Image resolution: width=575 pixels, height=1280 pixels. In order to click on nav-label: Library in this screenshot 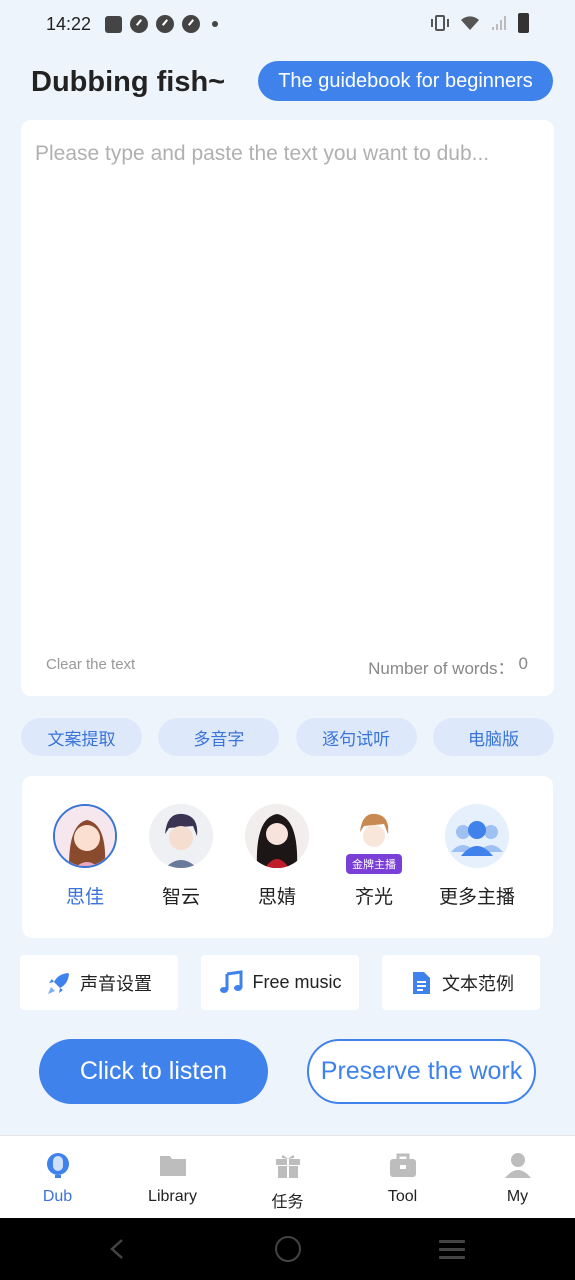, I will do `click(172, 1196)`.